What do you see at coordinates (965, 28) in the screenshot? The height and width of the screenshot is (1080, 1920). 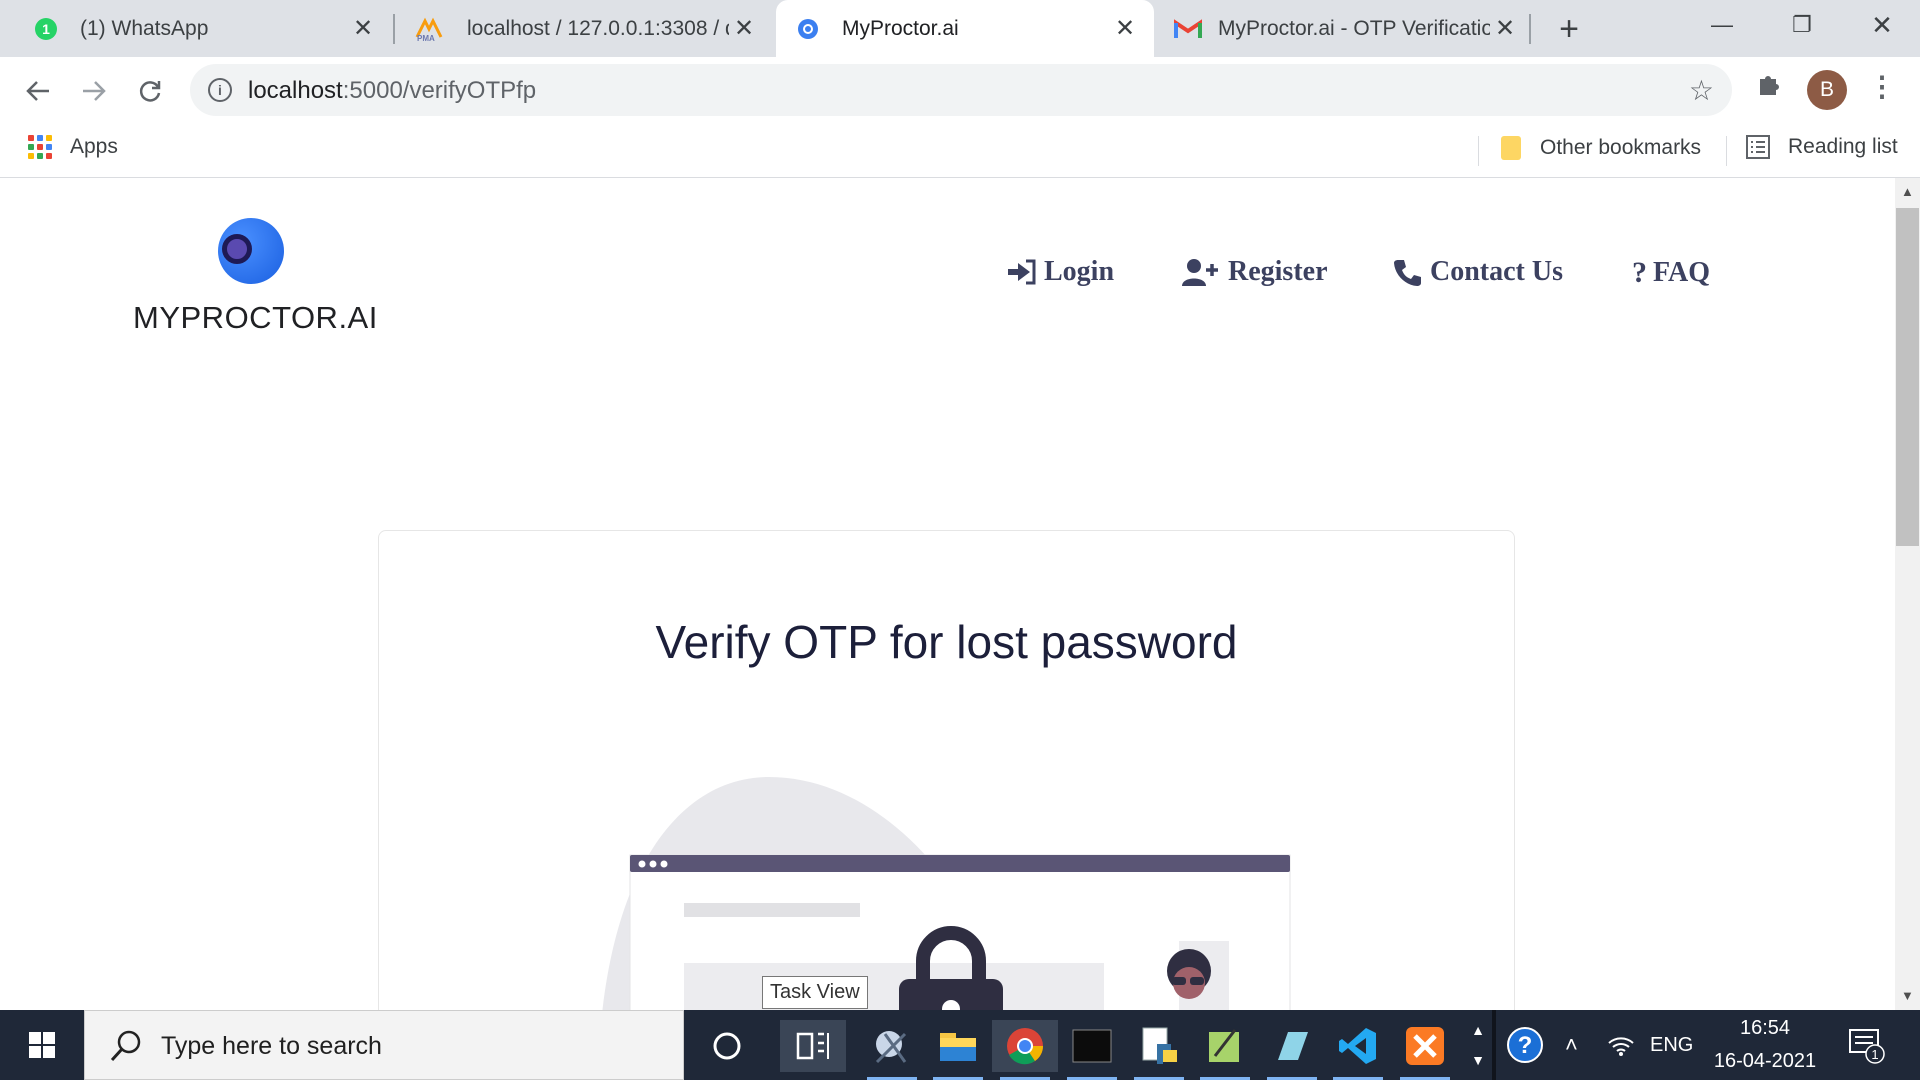 I see `tab-myproctor: MyProctor.ai ✕` at bounding box center [965, 28].